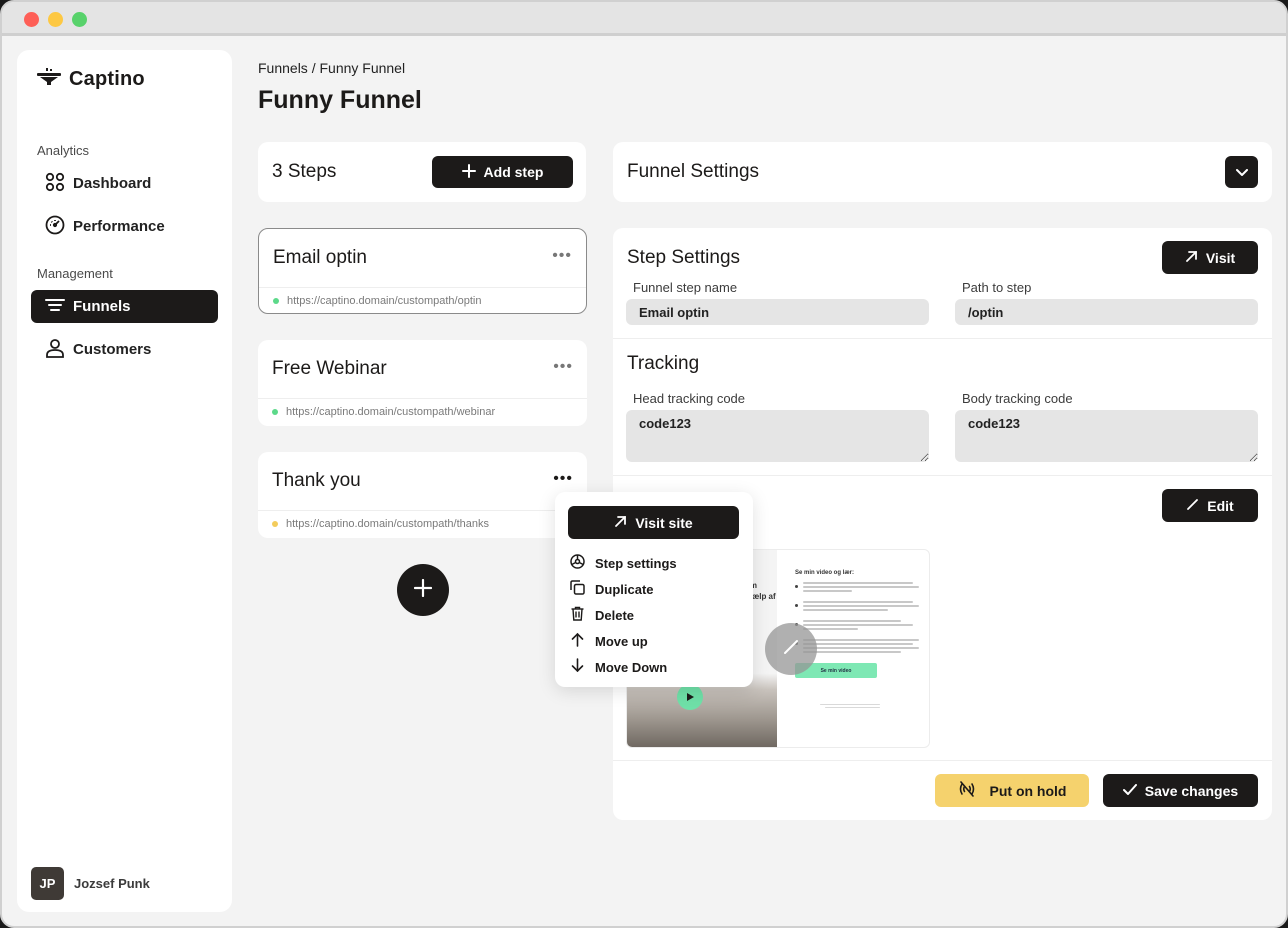 The width and height of the screenshot is (1288, 928). I want to click on menu-item-duplicate: Duplicate, so click(612, 589).